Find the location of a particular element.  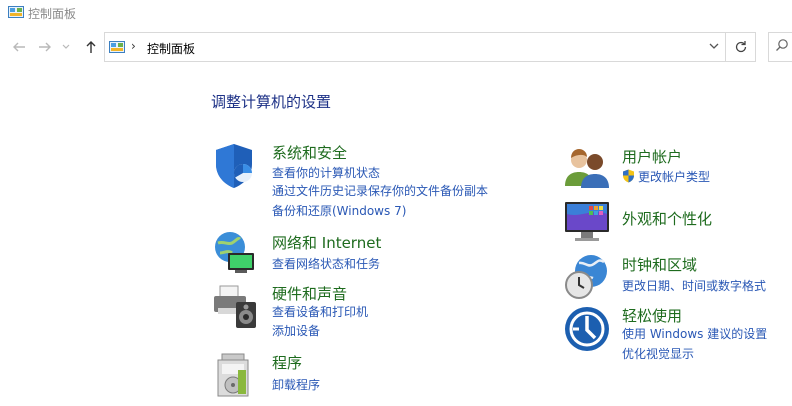

category-accounts-title: 用户帐户 is located at coordinates (652, 156).